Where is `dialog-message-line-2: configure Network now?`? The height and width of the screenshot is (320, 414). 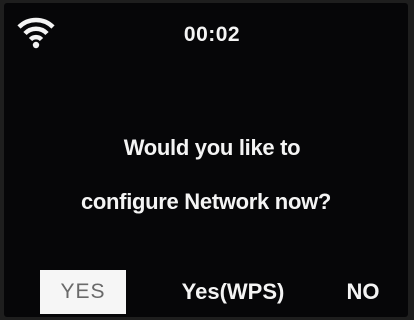 dialog-message-line-2: configure Network now? is located at coordinates (206, 201).